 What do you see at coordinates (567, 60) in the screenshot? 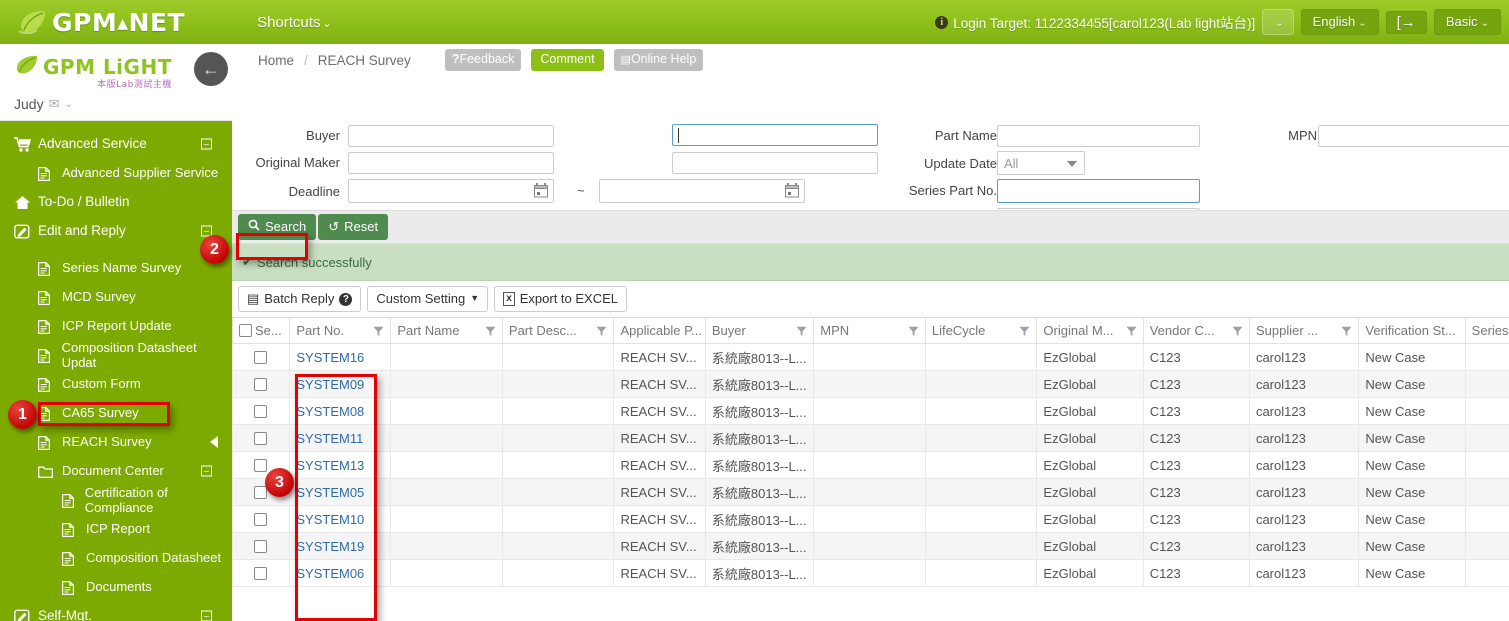
I see `comment-button: Comment` at bounding box center [567, 60].